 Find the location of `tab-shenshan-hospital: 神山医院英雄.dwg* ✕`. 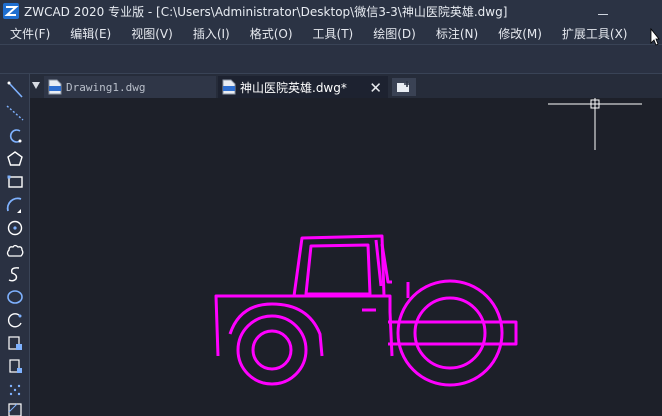

tab-shenshan-hospital: 神山医院英雄.dwg* ✕ is located at coordinates (303, 87).